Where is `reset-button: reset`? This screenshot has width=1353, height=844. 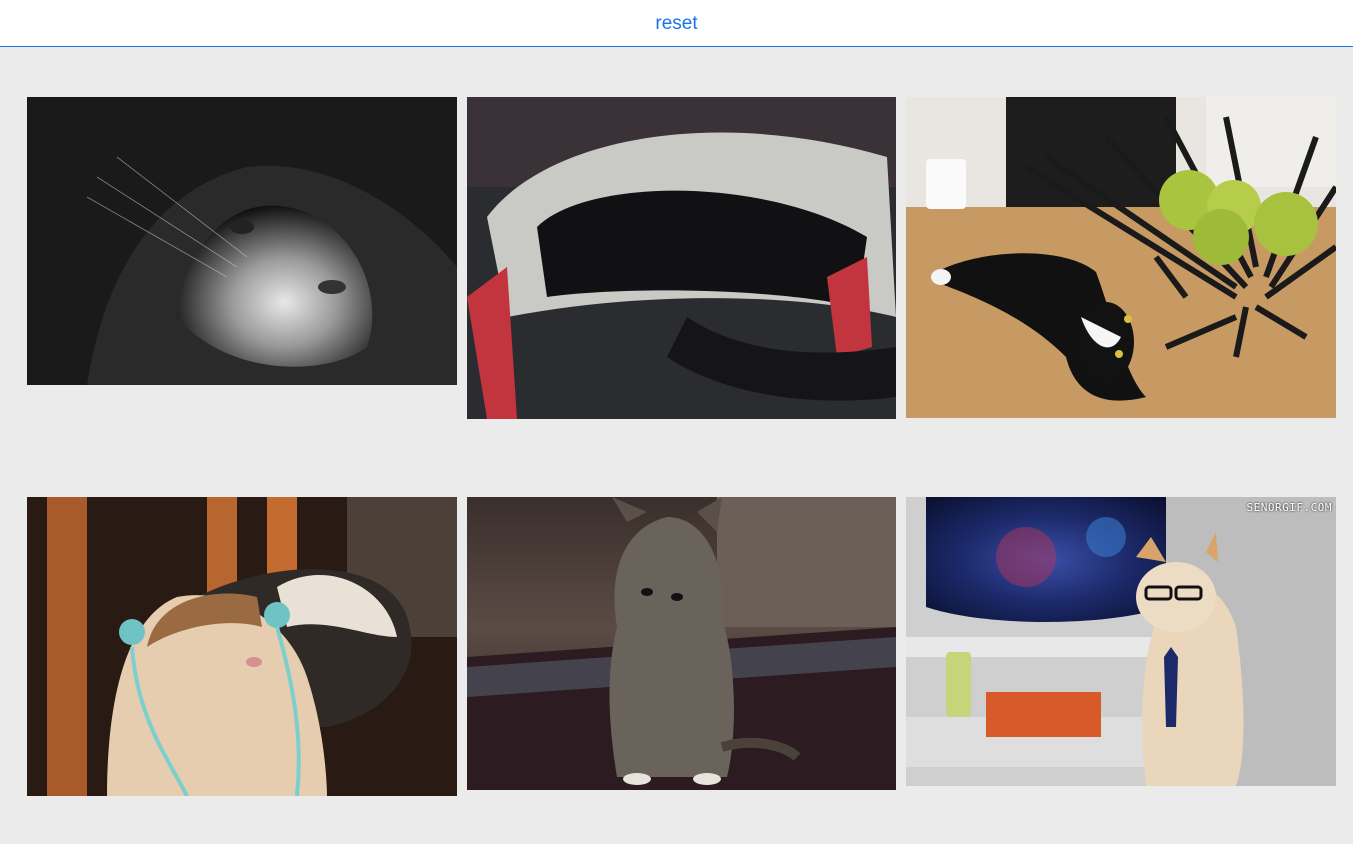
reset-button: reset is located at coordinates (676, 24).